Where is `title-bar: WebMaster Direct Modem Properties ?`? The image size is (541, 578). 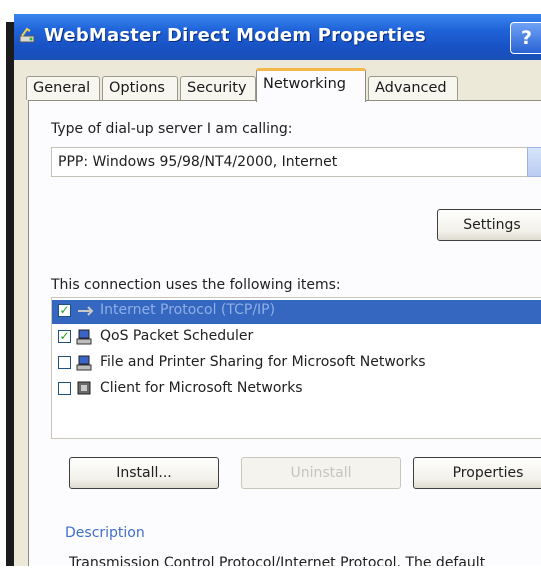
title-bar: WebMaster Direct Modem Properties ? is located at coordinates (277, 37).